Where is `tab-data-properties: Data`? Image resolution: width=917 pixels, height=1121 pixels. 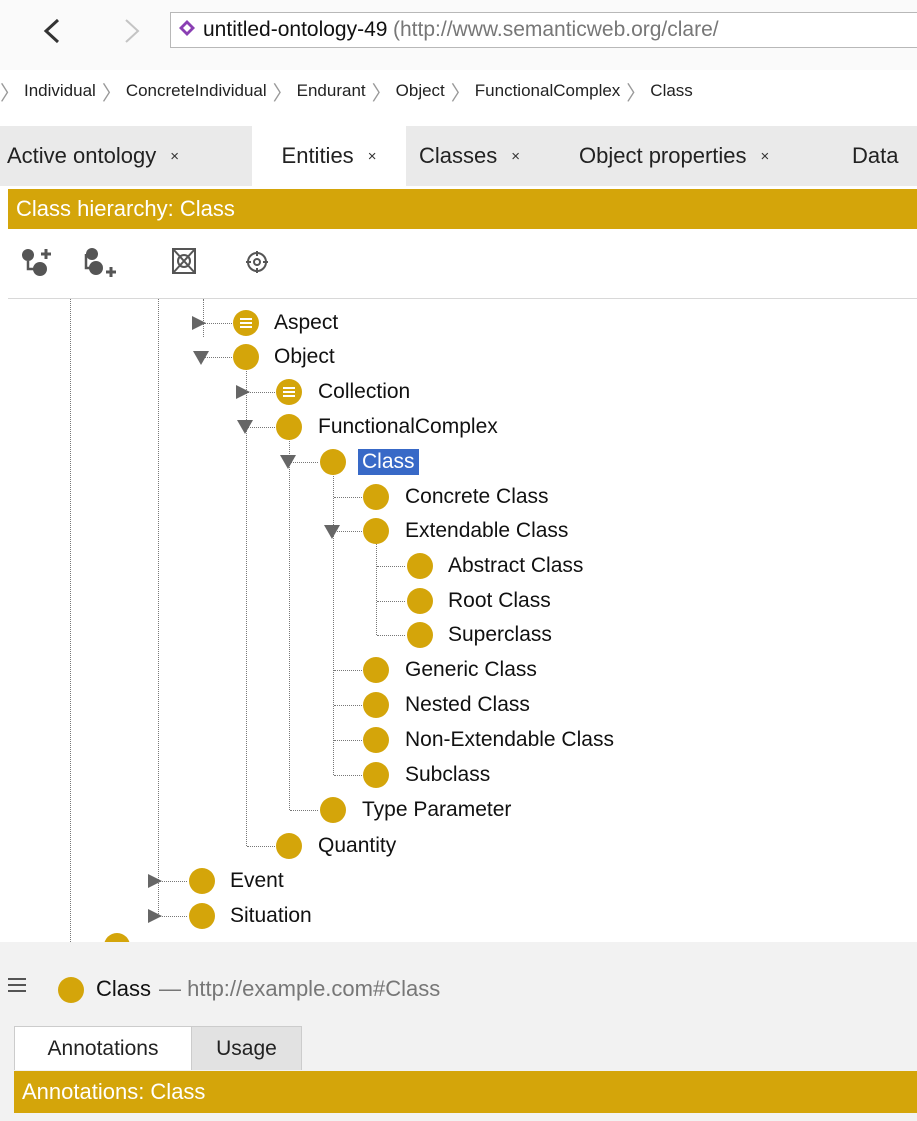 tab-data-properties: Data is located at coordinates (875, 156).